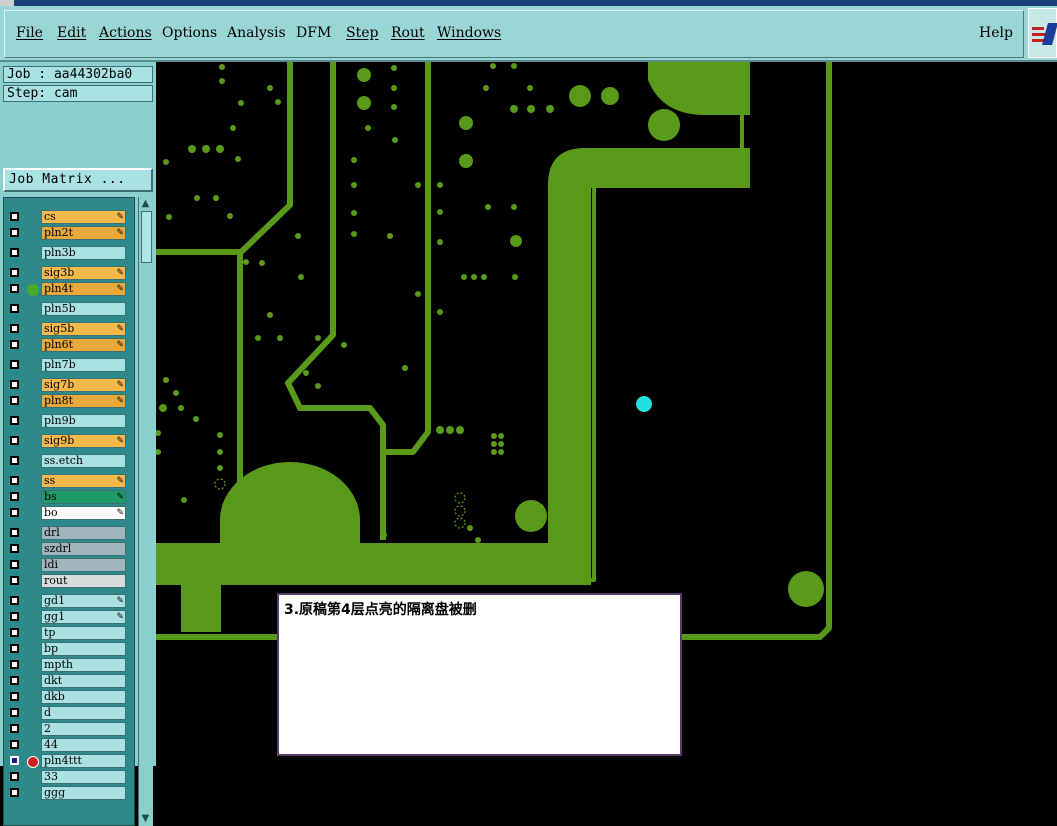  Describe the element at coordinates (29, 33) in the screenshot. I see `menu-file: File` at that location.